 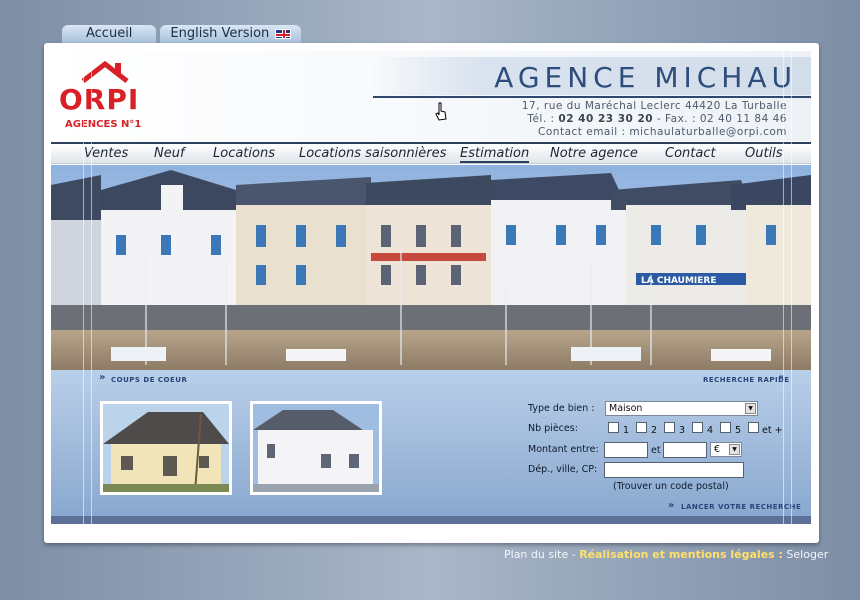 I want to click on bottom-strip, so click(x=431, y=520).